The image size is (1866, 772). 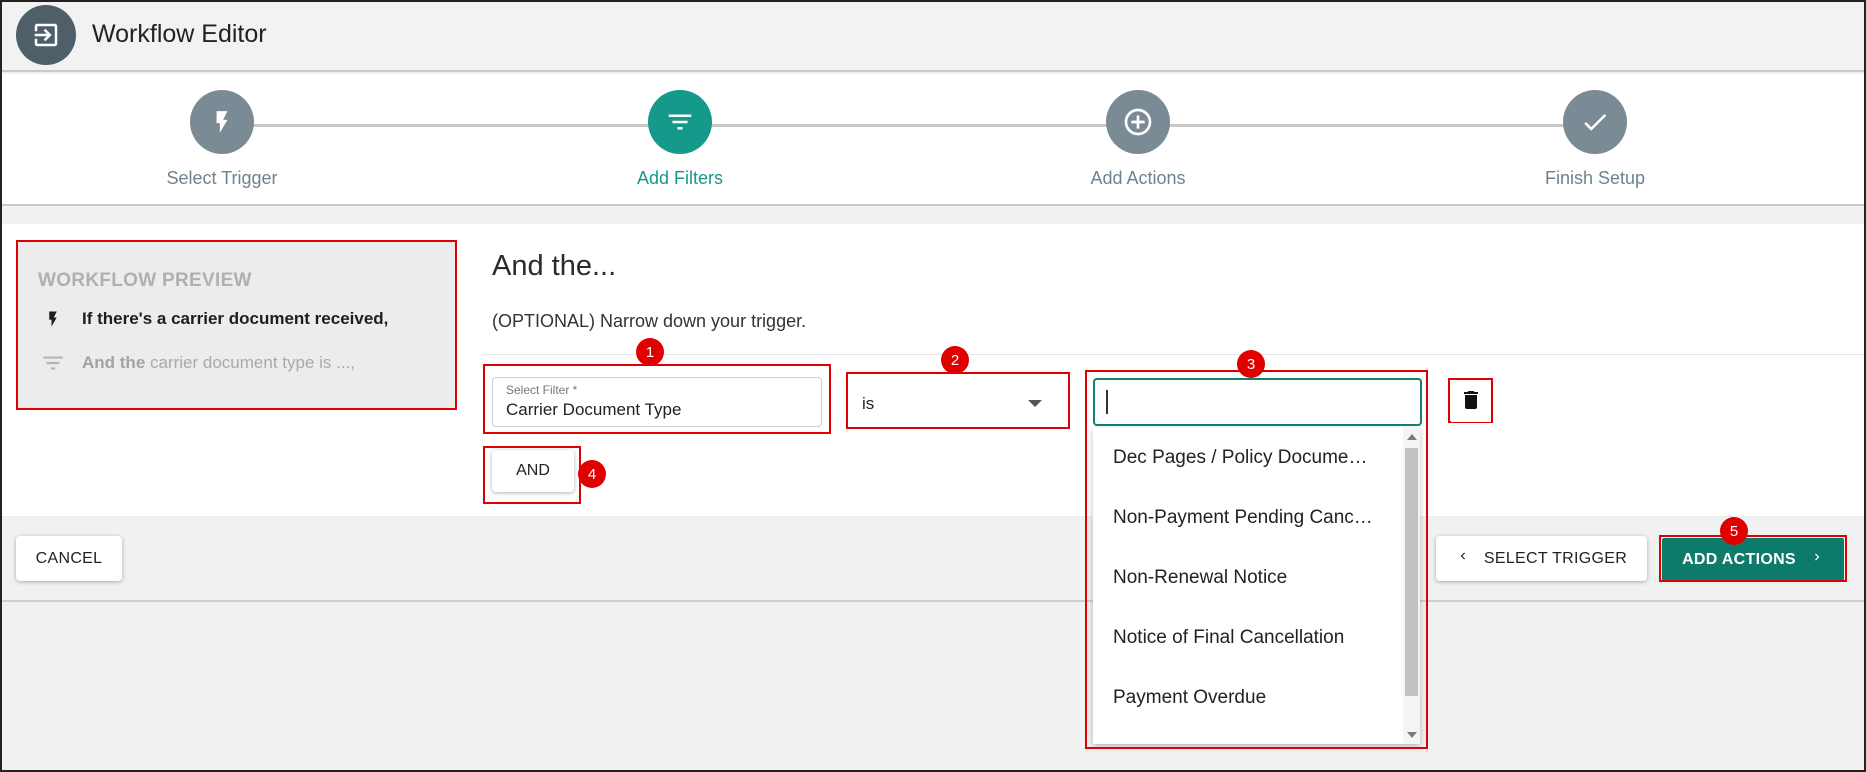 What do you see at coordinates (933, 37) in the screenshot?
I see `app-header: Workflow Editor` at bounding box center [933, 37].